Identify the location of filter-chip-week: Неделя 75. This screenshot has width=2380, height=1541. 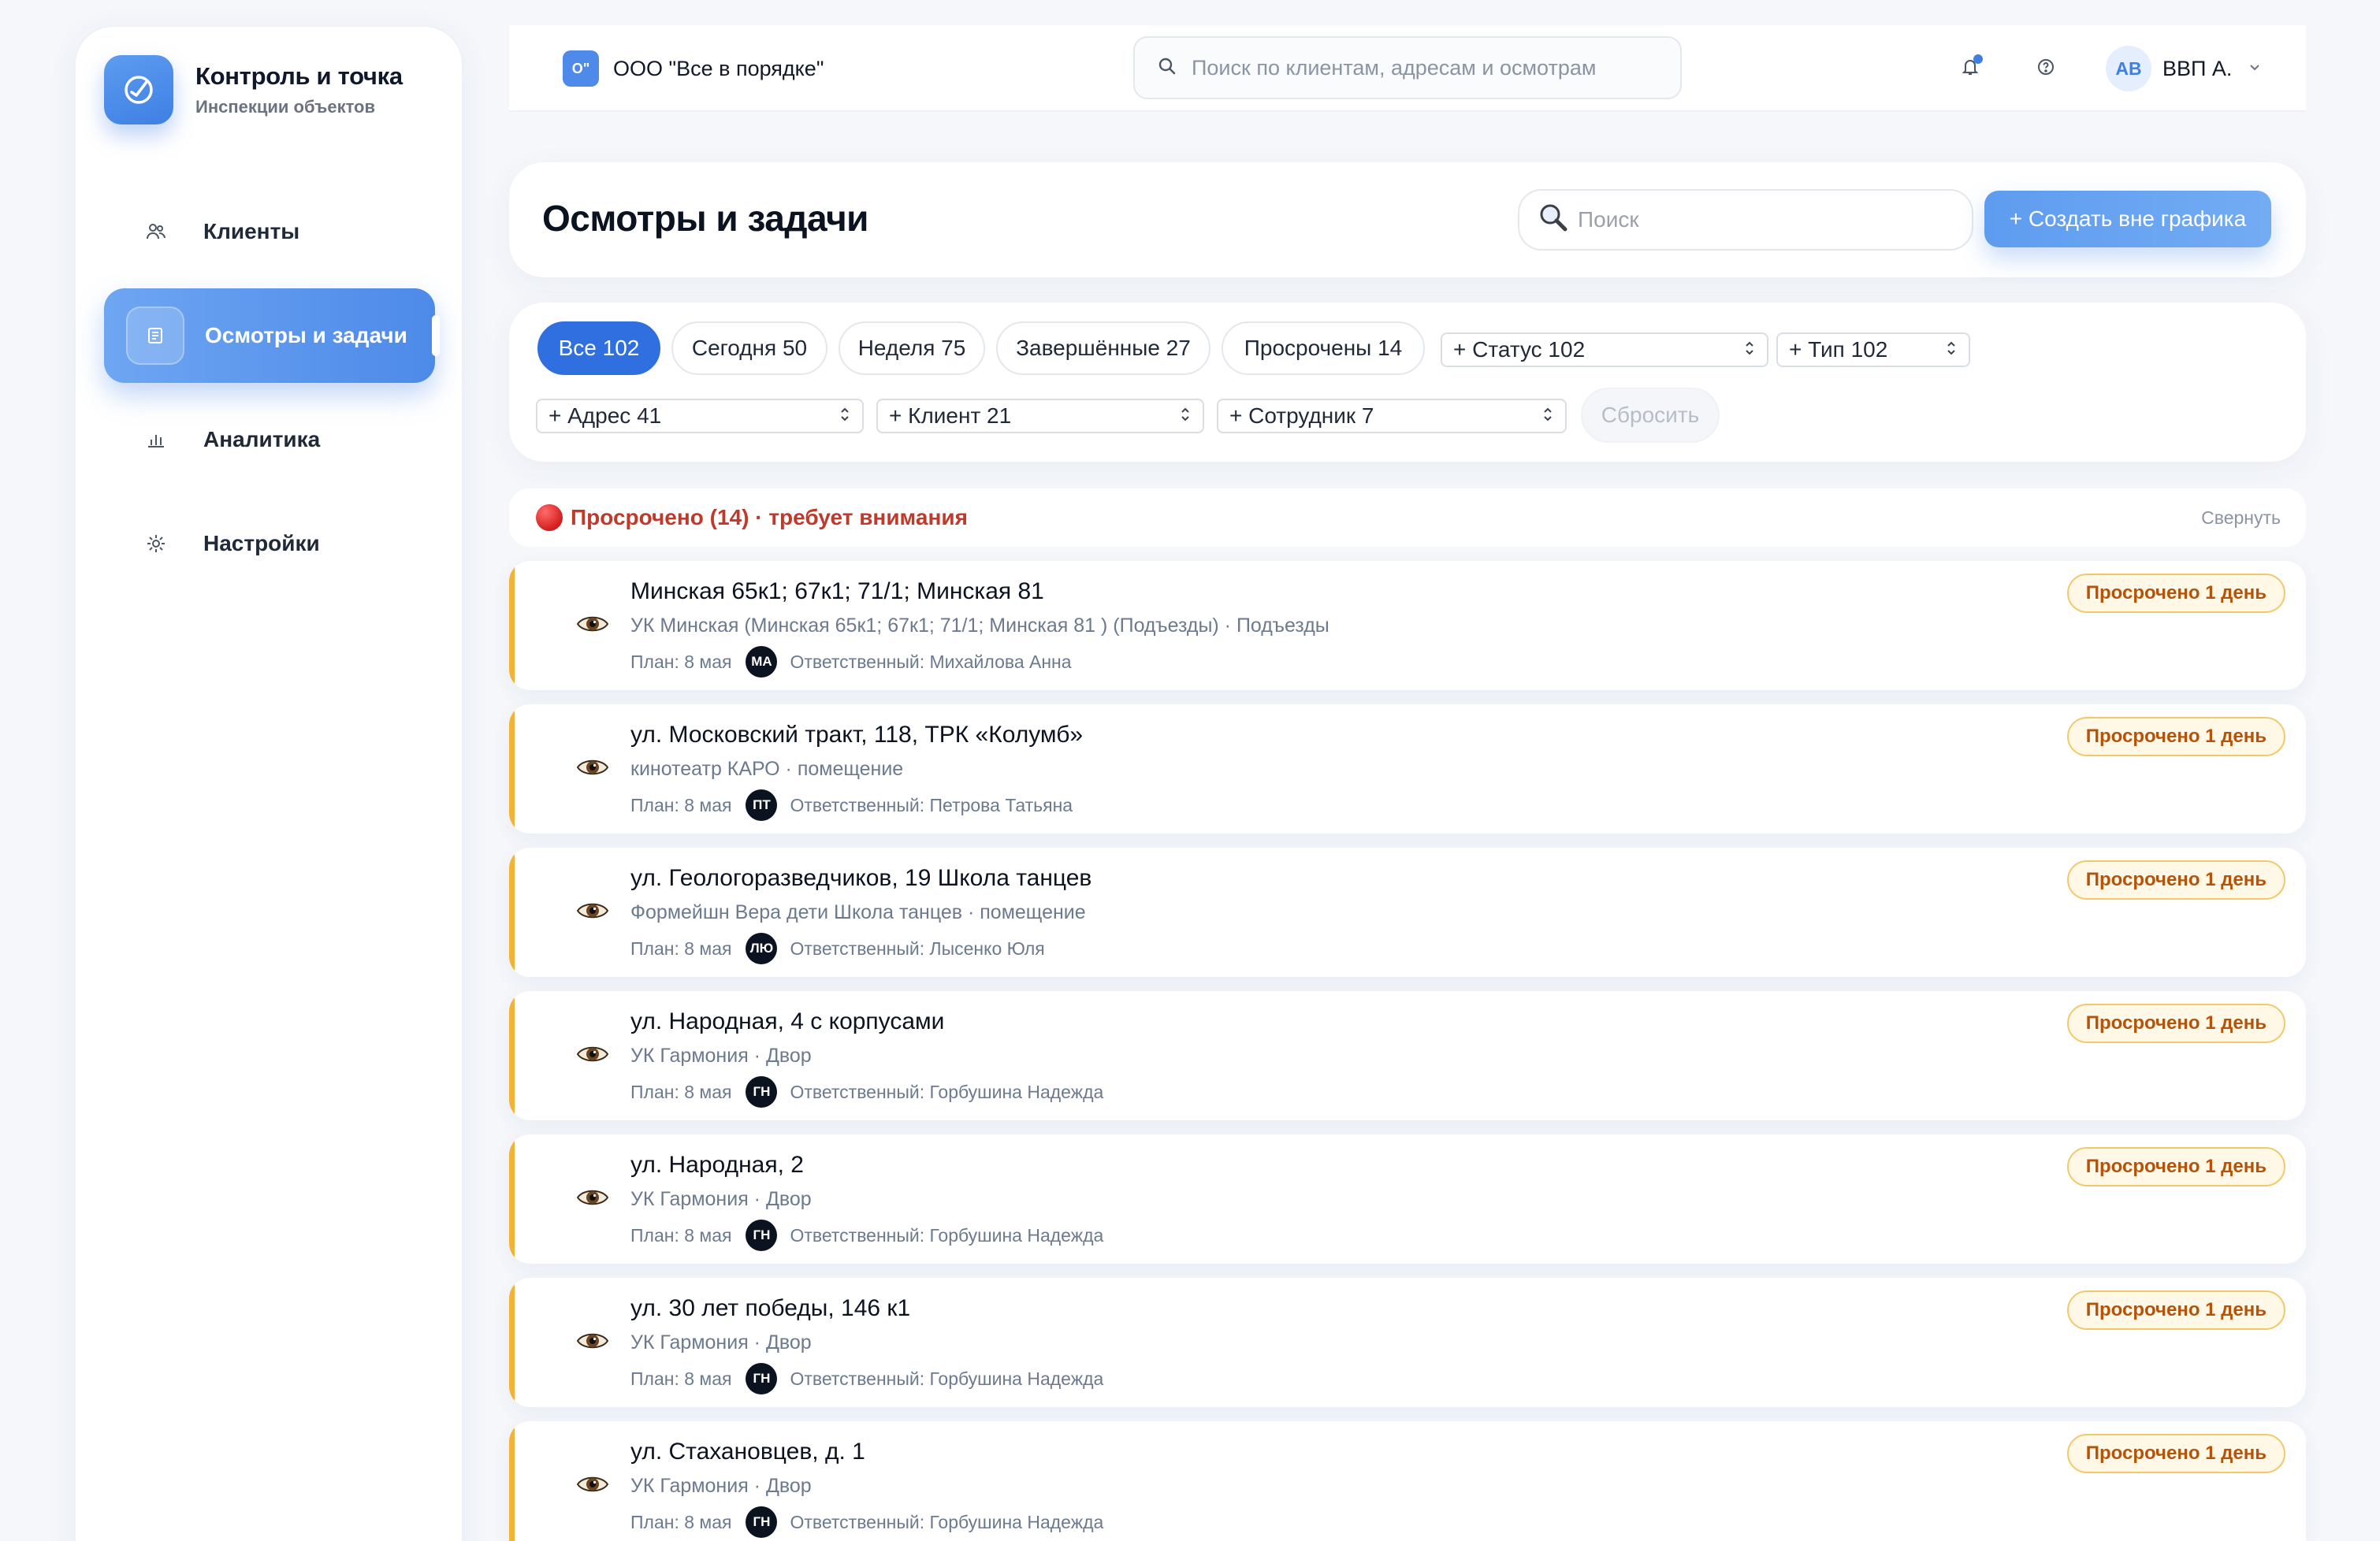
(912, 348).